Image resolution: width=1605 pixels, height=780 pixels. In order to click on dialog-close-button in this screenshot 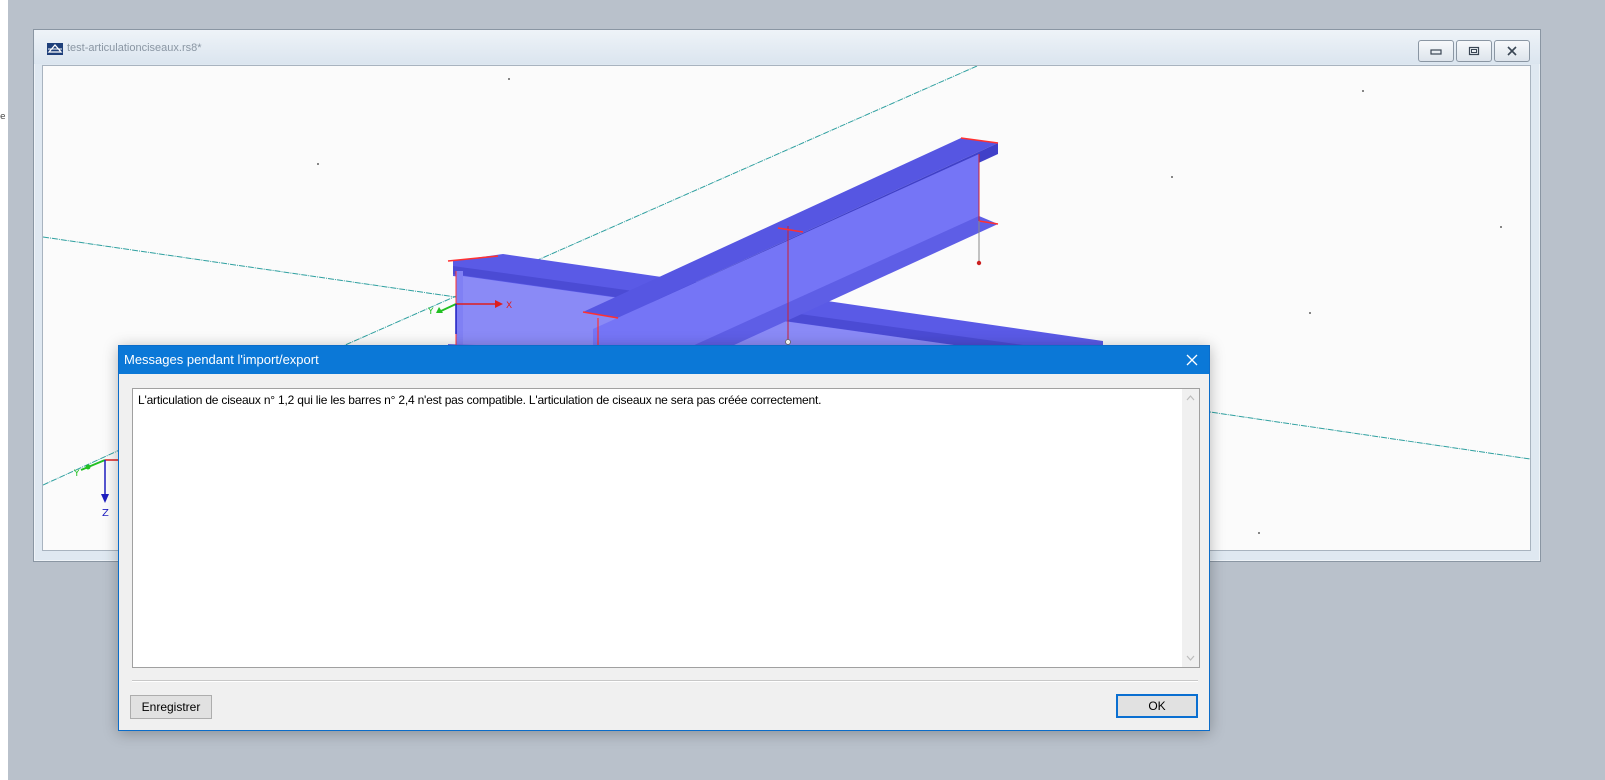, I will do `click(1192, 360)`.